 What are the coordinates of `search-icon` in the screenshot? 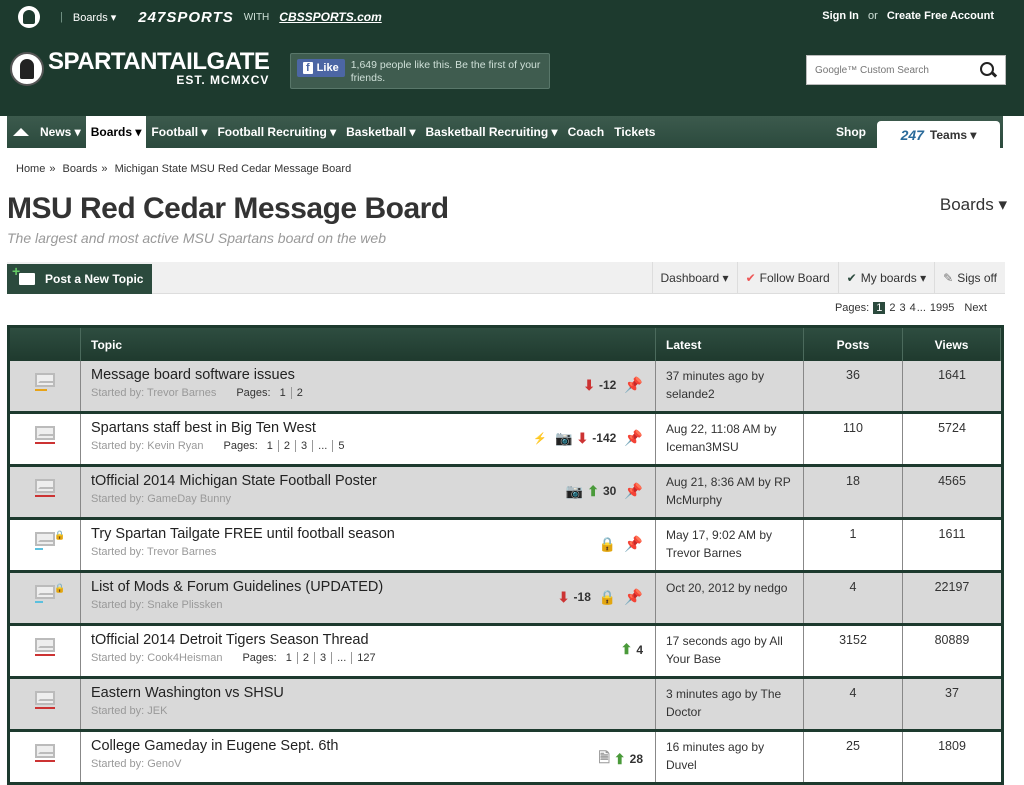 It's located at (988, 70).